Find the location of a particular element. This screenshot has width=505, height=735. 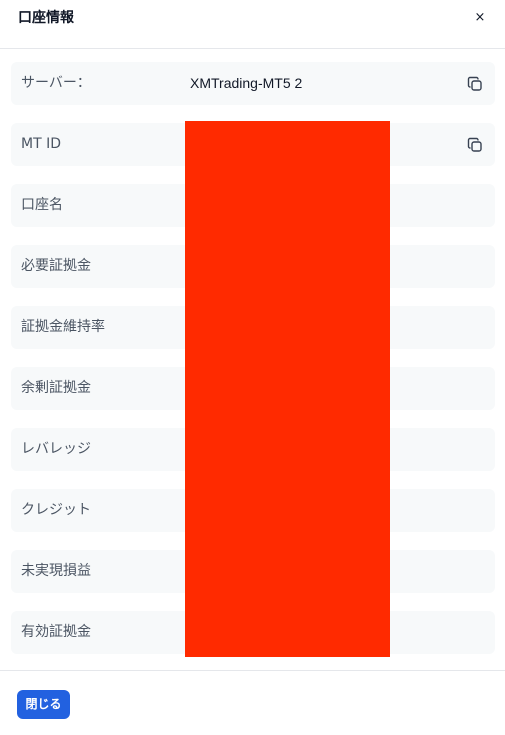

dialog-footer: 閉じる is located at coordinates (252, 702).